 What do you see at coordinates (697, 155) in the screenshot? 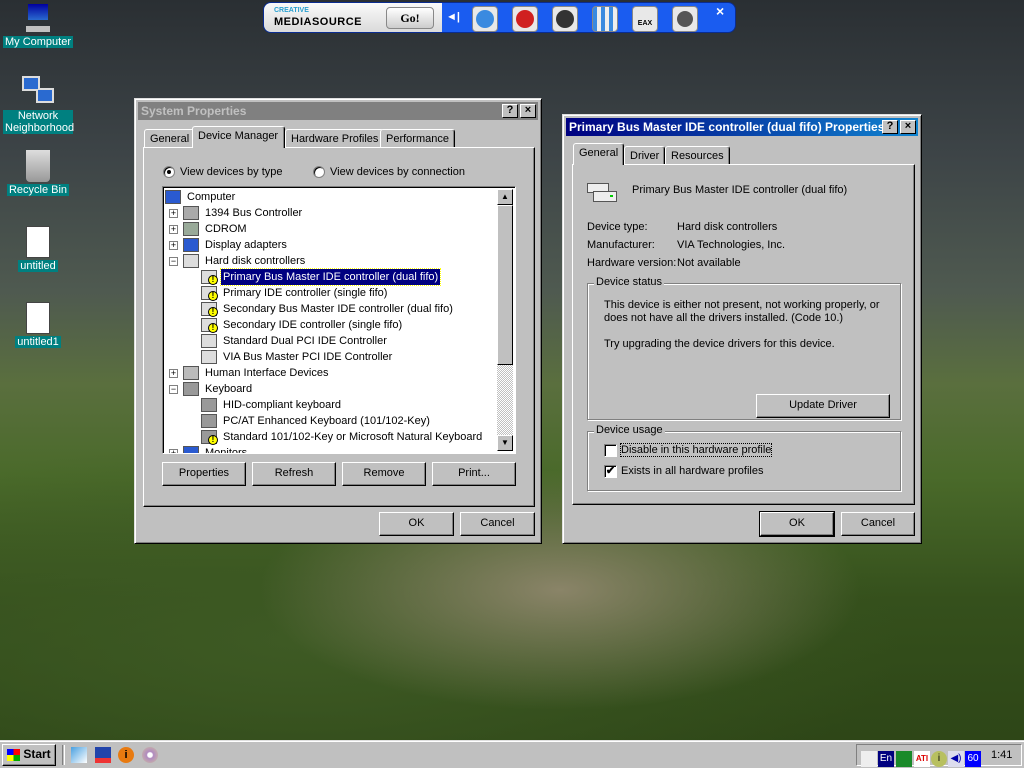
I see `tab-resources: Resources` at bounding box center [697, 155].